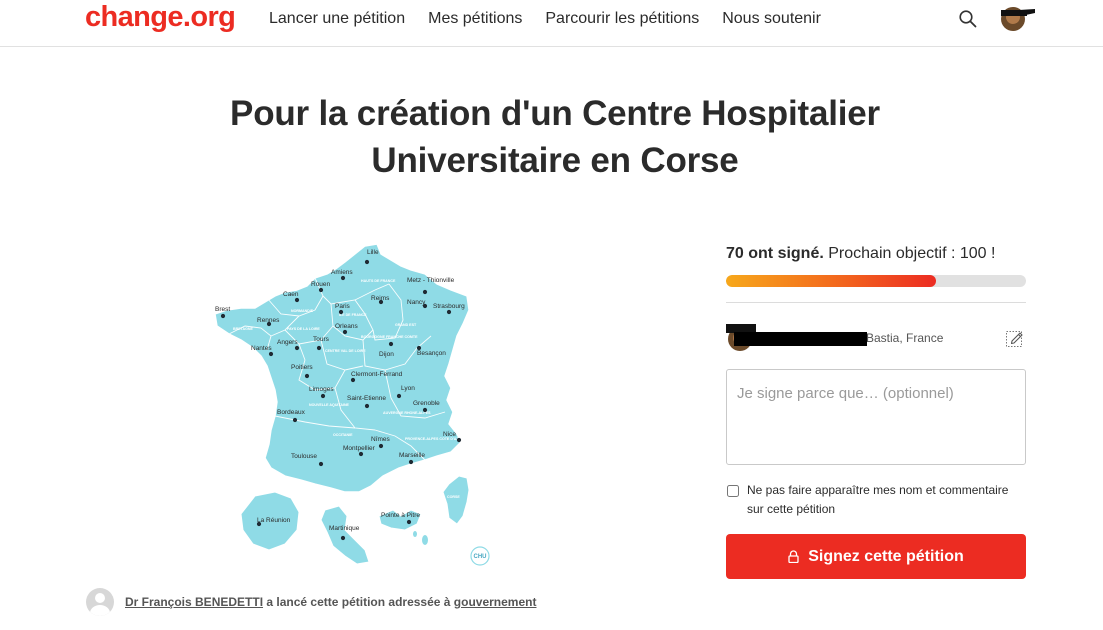  I want to click on chu-badge-label: CHU, so click(480, 557).